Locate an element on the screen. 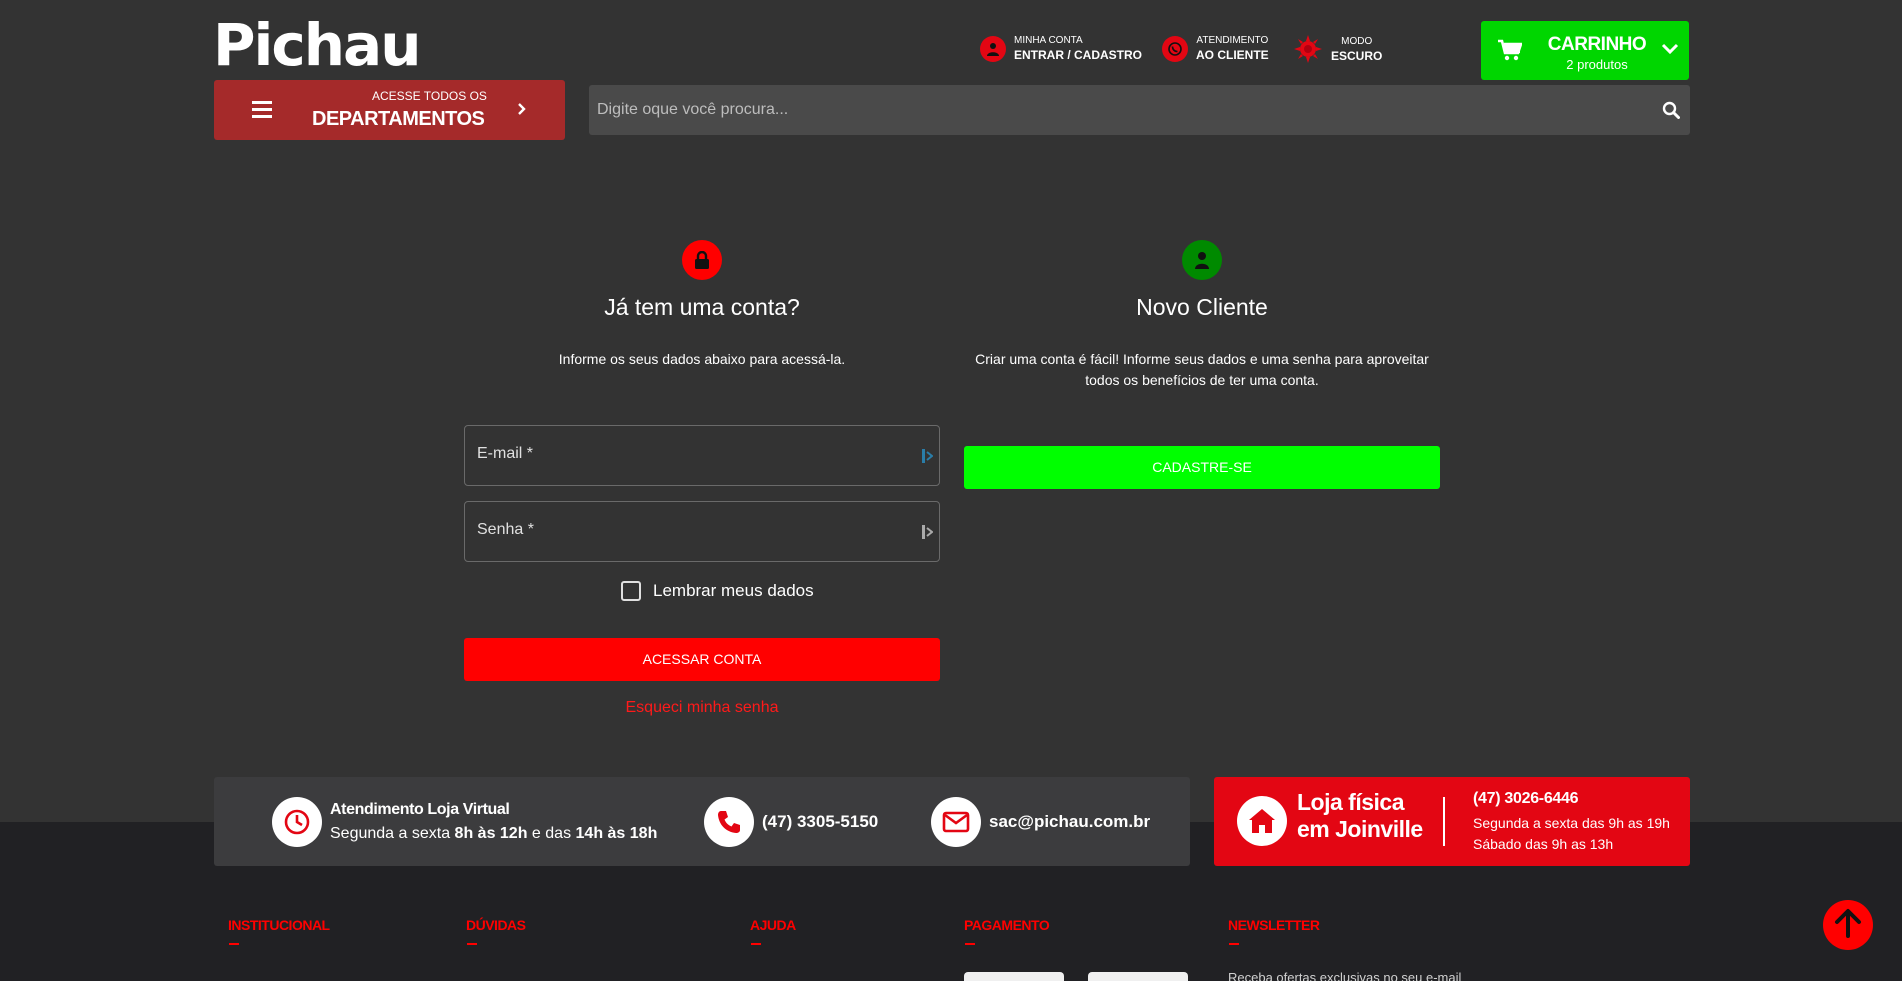 This screenshot has width=1902, height=981. dark-mode-toggle: MODO ESCURO is located at coordinates (1337, 49).